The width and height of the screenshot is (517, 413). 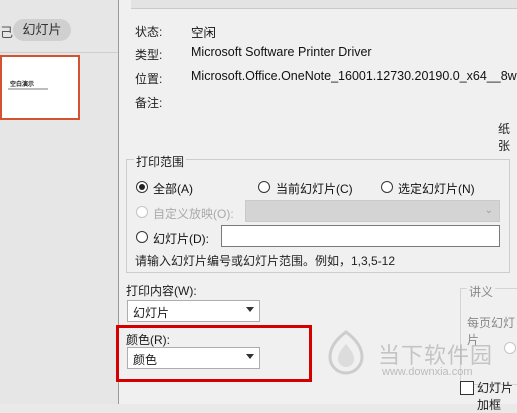 What do you see at coordinates (193, 311) in the screenshot?
I see `print-content-dropdown: 幻灯片` at bounding box center [193, 311].